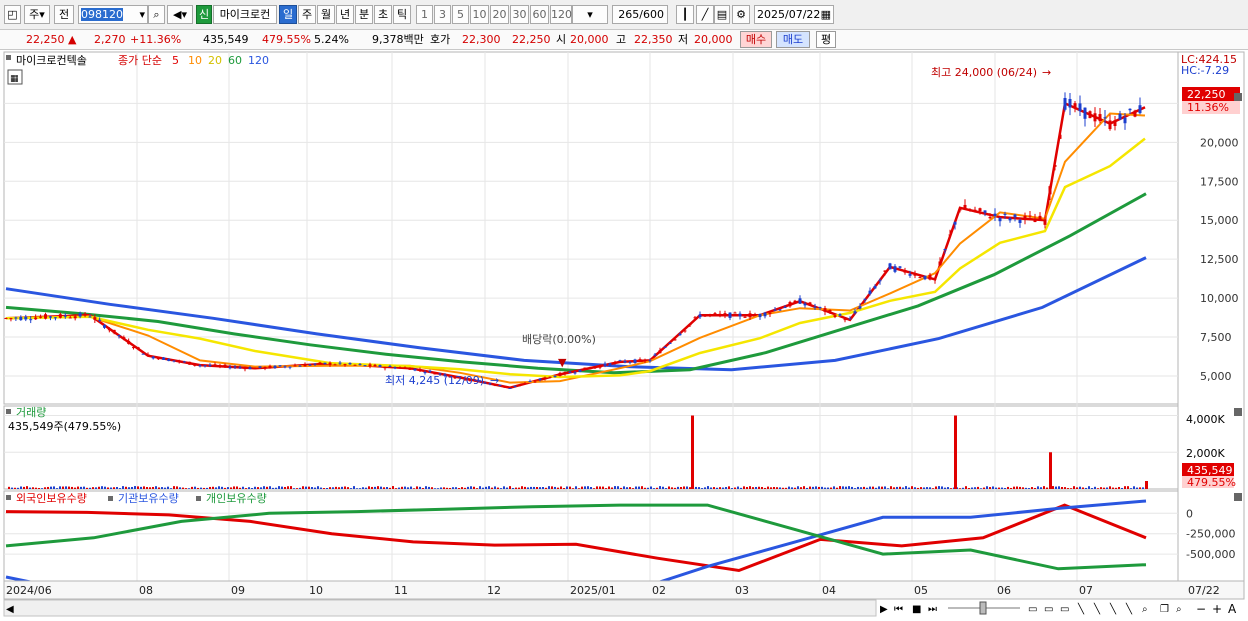  Describe the element at coordinates (741, 14) in the screenshot. I see `gear-icon: ⚙` at that location.